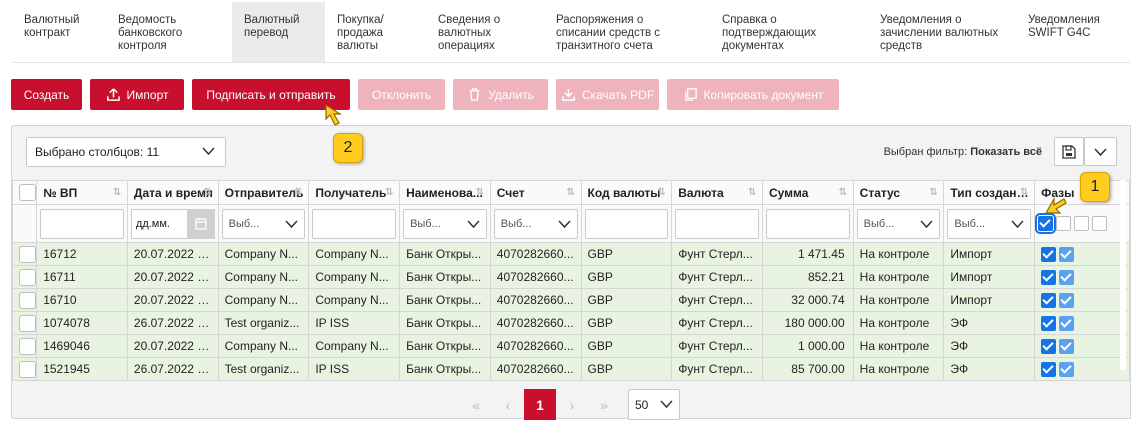 This screenshot has width=1136, height=431. I want to click on header-label: № ВП, so click(60, 192).